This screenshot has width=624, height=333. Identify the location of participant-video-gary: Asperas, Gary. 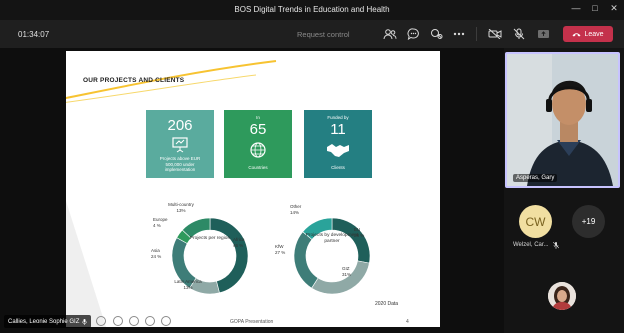
(562, 120).